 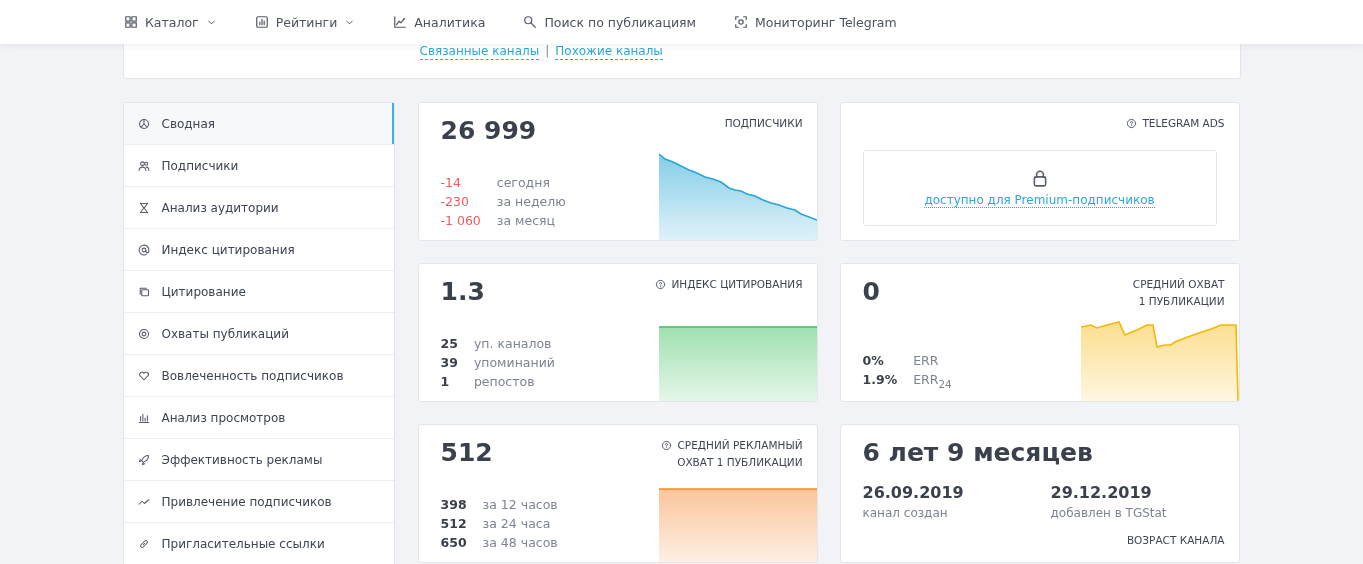 I want to click on stat-label: ERR, so click(x=926, y=360).